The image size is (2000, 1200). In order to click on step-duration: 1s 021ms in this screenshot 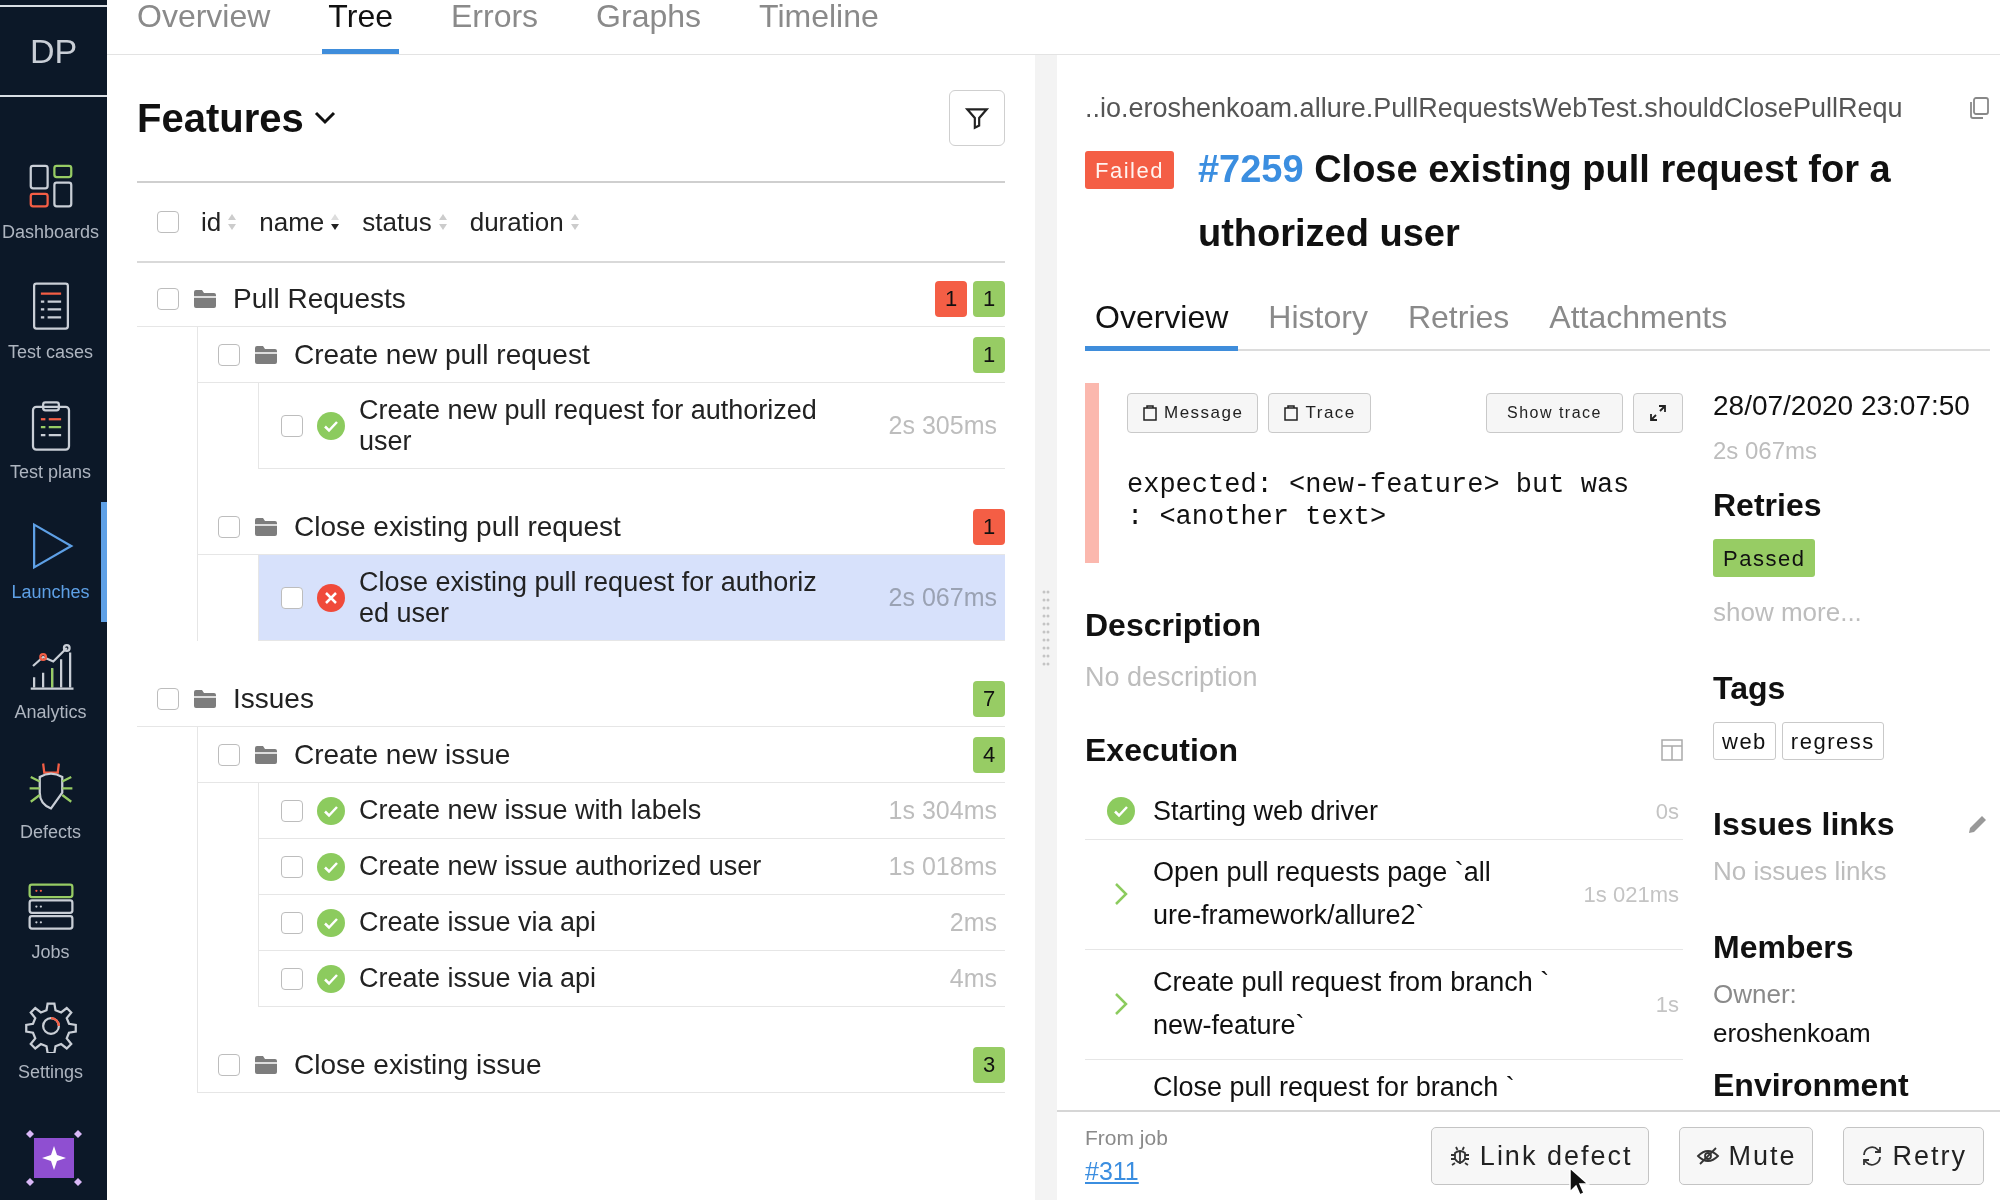, I will do `click(1631, 894)`.